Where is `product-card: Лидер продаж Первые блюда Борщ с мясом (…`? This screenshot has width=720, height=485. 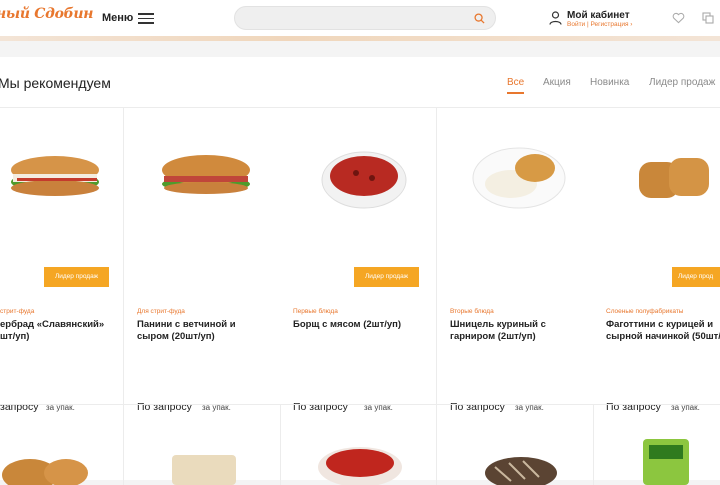 product-card: Лидер продаж Первые блюда Борщ с мясом (… is located at coordinates (358, 260).